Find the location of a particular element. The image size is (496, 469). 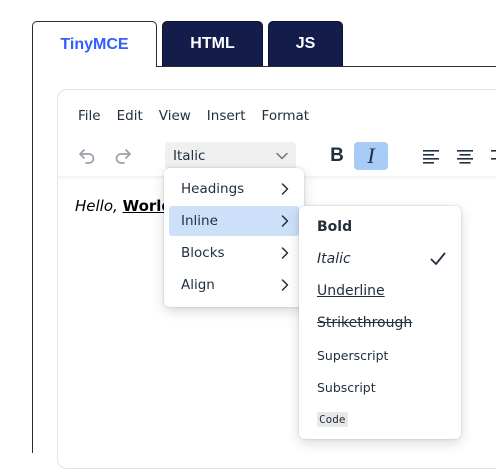

bold-button: B is located at coordinates (337, 156).